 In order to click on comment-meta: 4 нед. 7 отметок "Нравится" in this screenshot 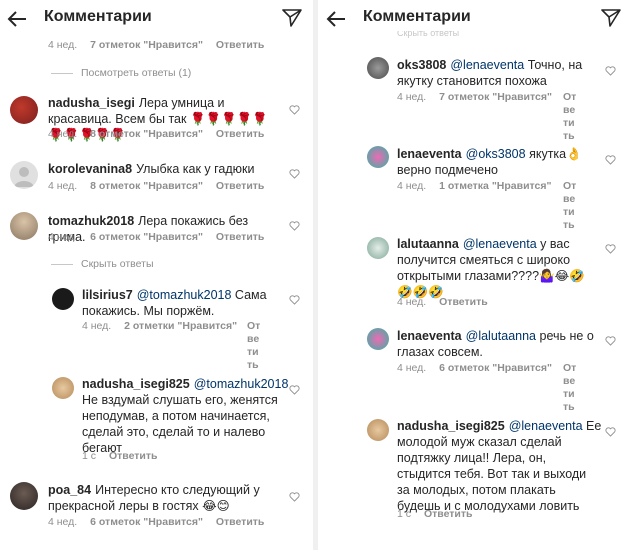, I will do `click(474, 97)`.